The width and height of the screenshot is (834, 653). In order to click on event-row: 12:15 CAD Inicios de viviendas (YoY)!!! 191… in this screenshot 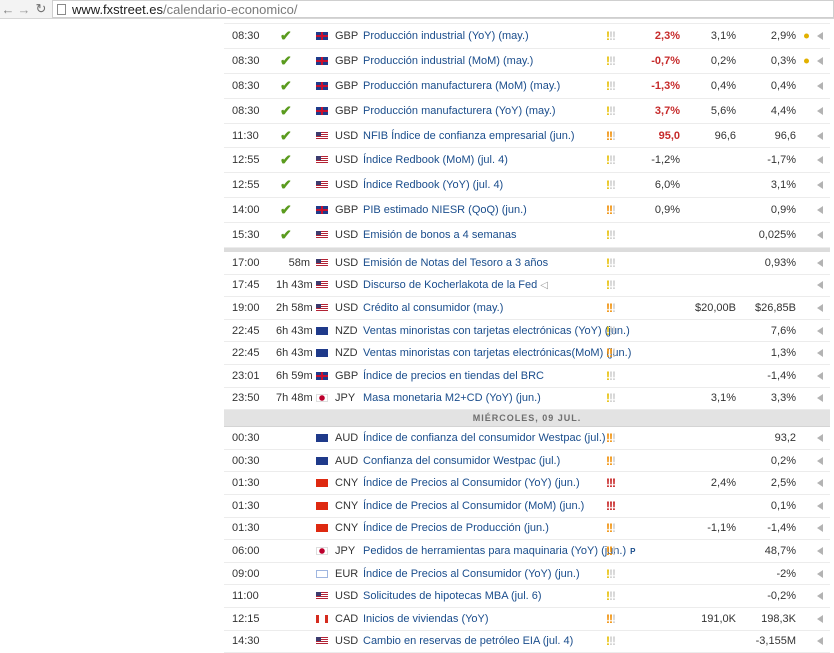, I will do `click(527, 619)`.